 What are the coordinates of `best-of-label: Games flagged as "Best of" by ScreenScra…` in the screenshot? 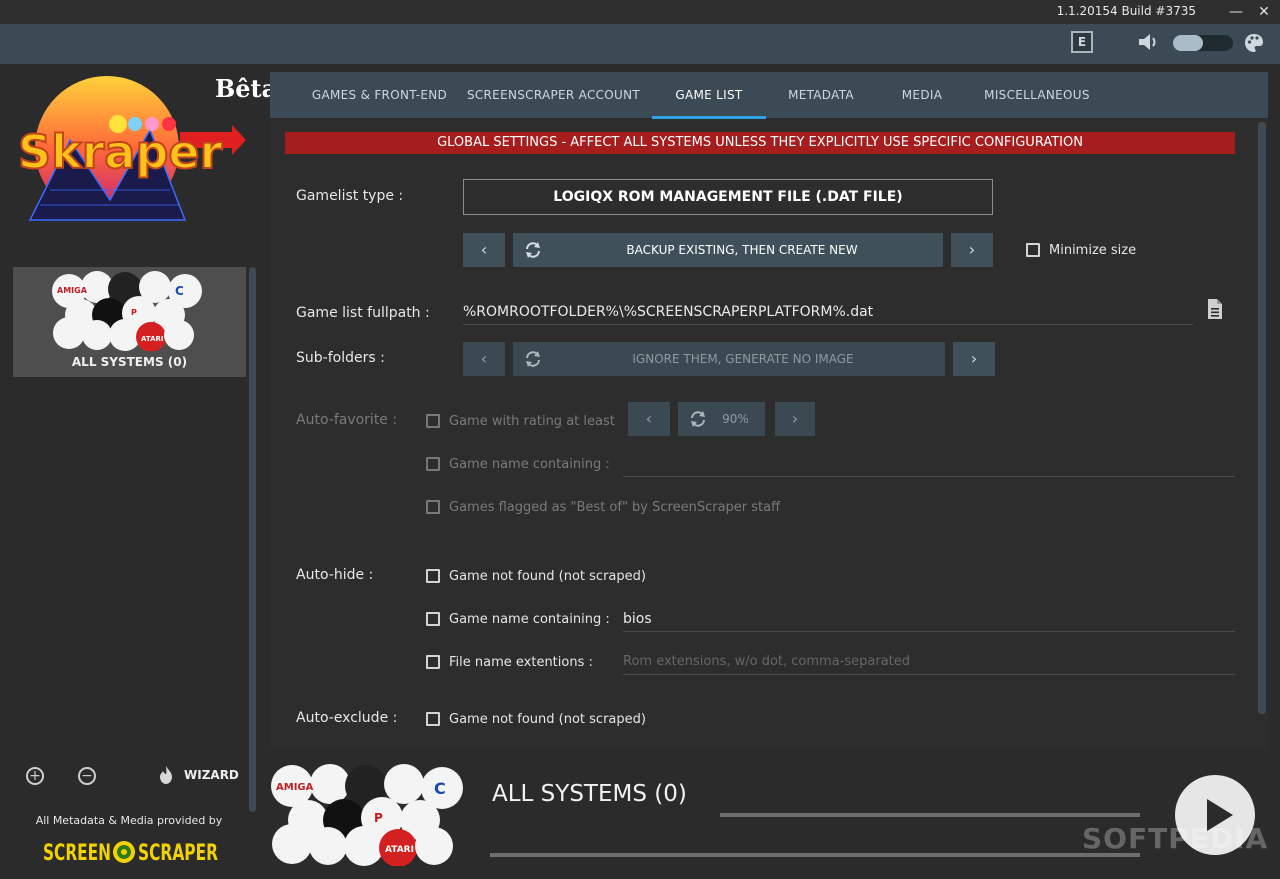 It's located at (615, 507).